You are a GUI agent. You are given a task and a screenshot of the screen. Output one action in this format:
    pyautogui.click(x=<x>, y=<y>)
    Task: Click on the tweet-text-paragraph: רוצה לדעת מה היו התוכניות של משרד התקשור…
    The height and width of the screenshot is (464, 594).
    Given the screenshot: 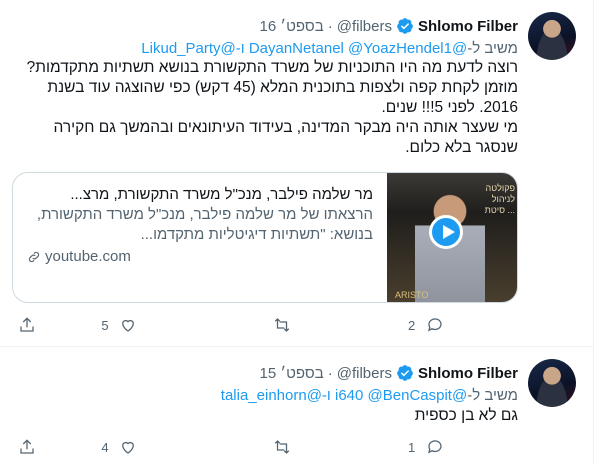 What is the action you would take?
    pyautogui.click(x=272, y=87)
    